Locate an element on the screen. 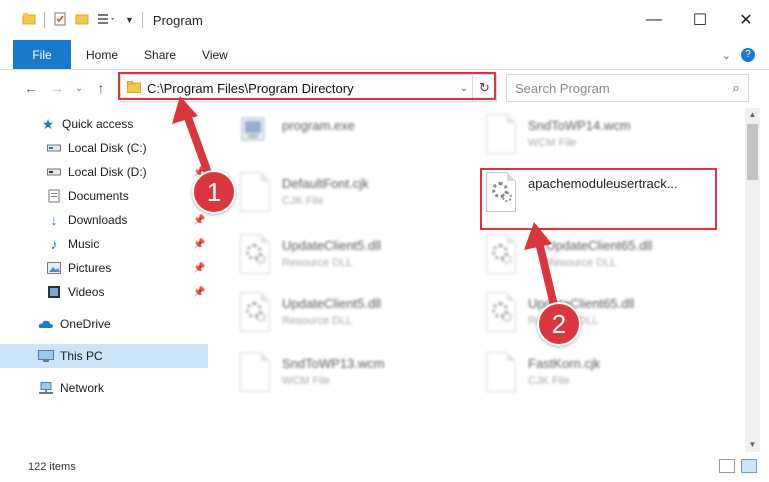  file-item-defaultfont: DefaultFont.cjk CJK File is located at coordinates (356, 198).